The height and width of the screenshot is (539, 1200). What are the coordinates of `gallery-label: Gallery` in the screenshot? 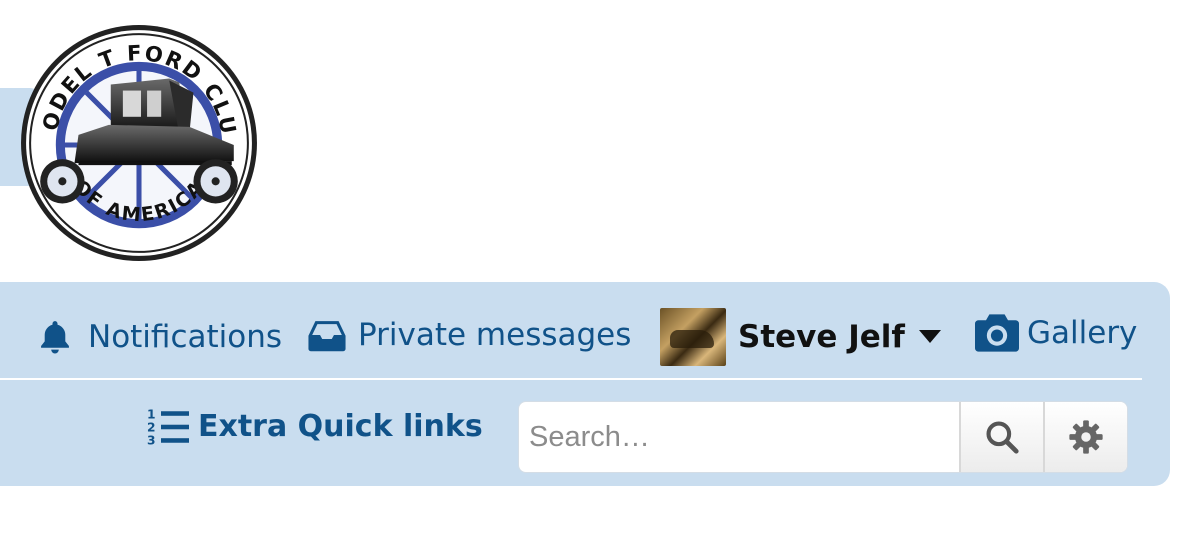 It's located at (1082, 332).